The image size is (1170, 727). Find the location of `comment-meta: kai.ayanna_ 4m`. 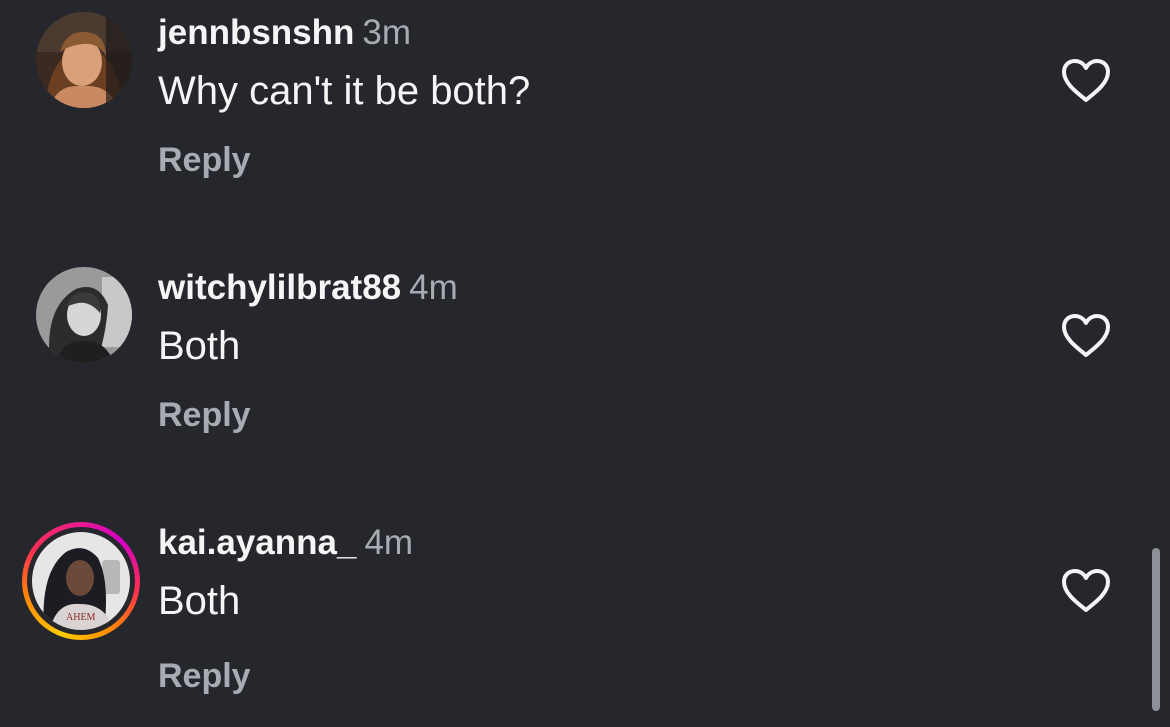

comment-meta: kai.ayanna_ 4m is located at coordinates (285, 543).